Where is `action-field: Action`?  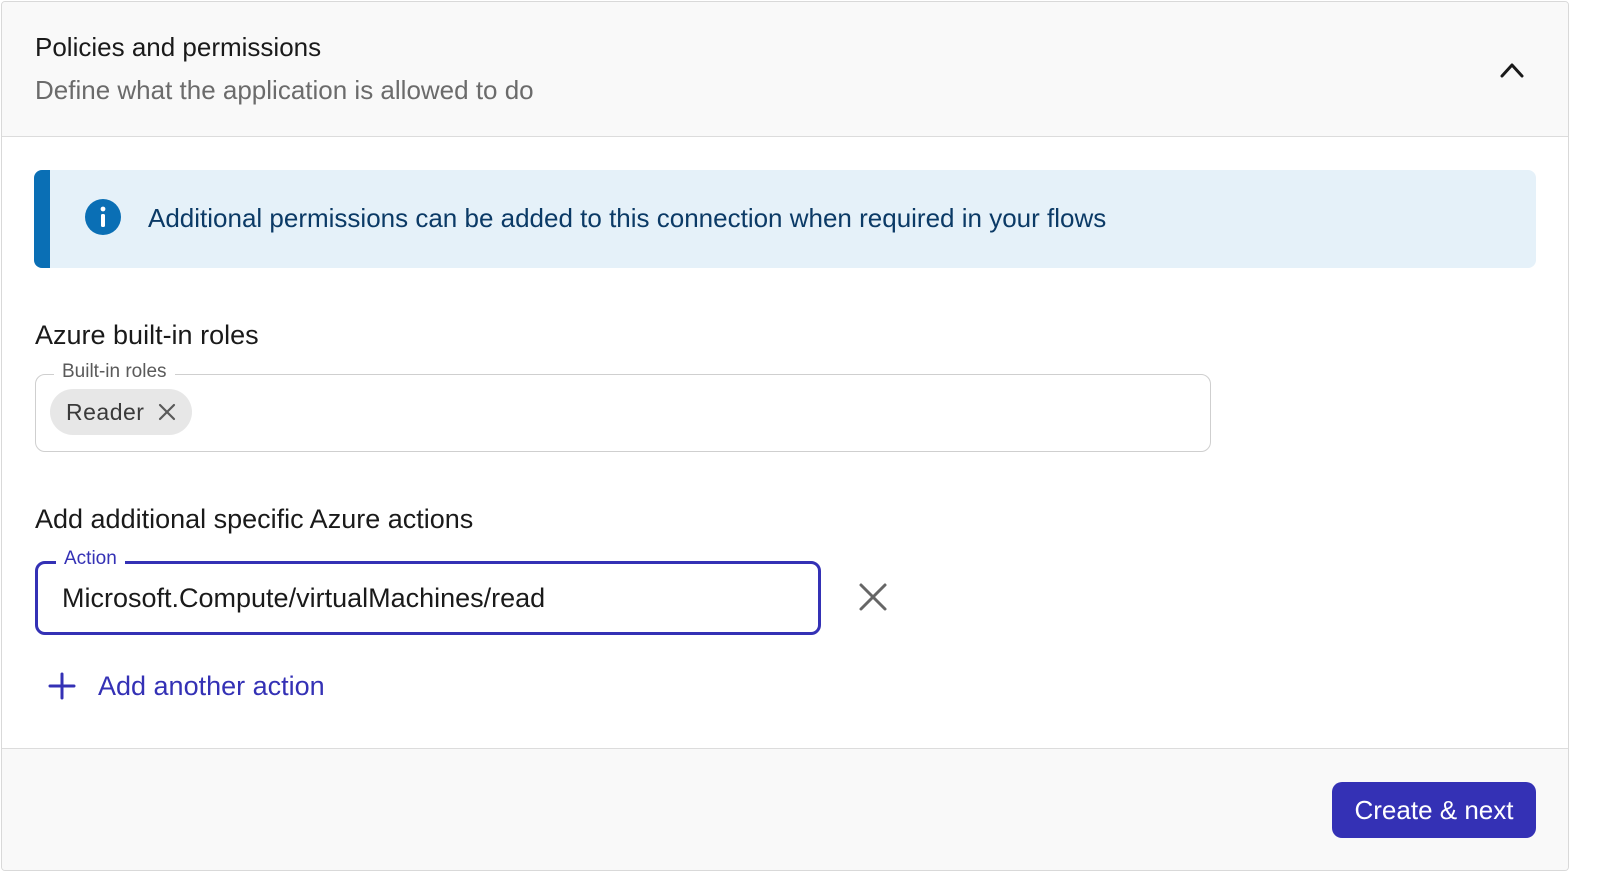
action-field: Action is located at coordinates (428, 591).